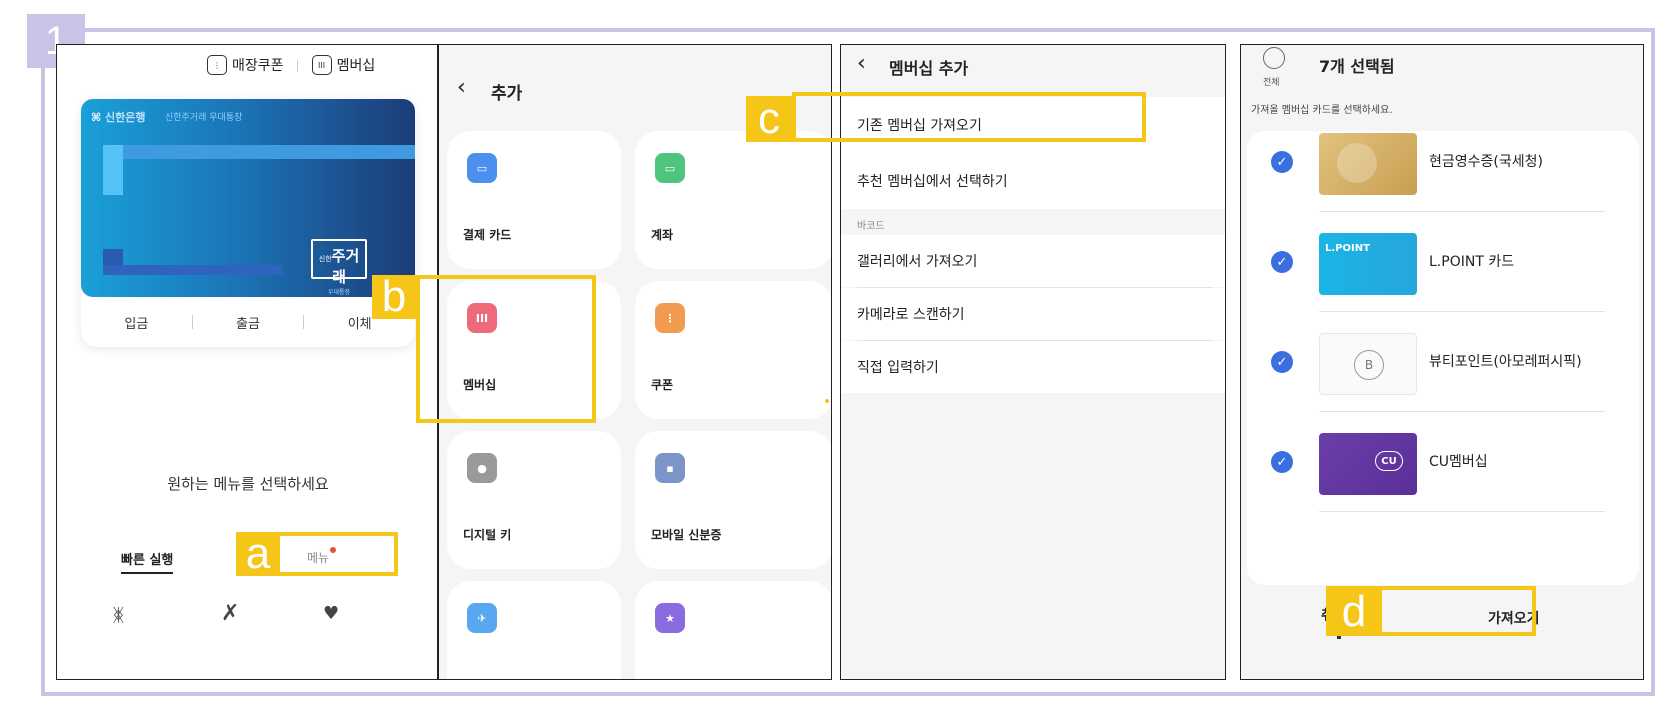 Image resolution: width=1671 pixels, height=722 pixels. What do you see at coordinates (482, 468) in the screenshot?
I see `key-icon: ●` at bounding box center [482, 468].